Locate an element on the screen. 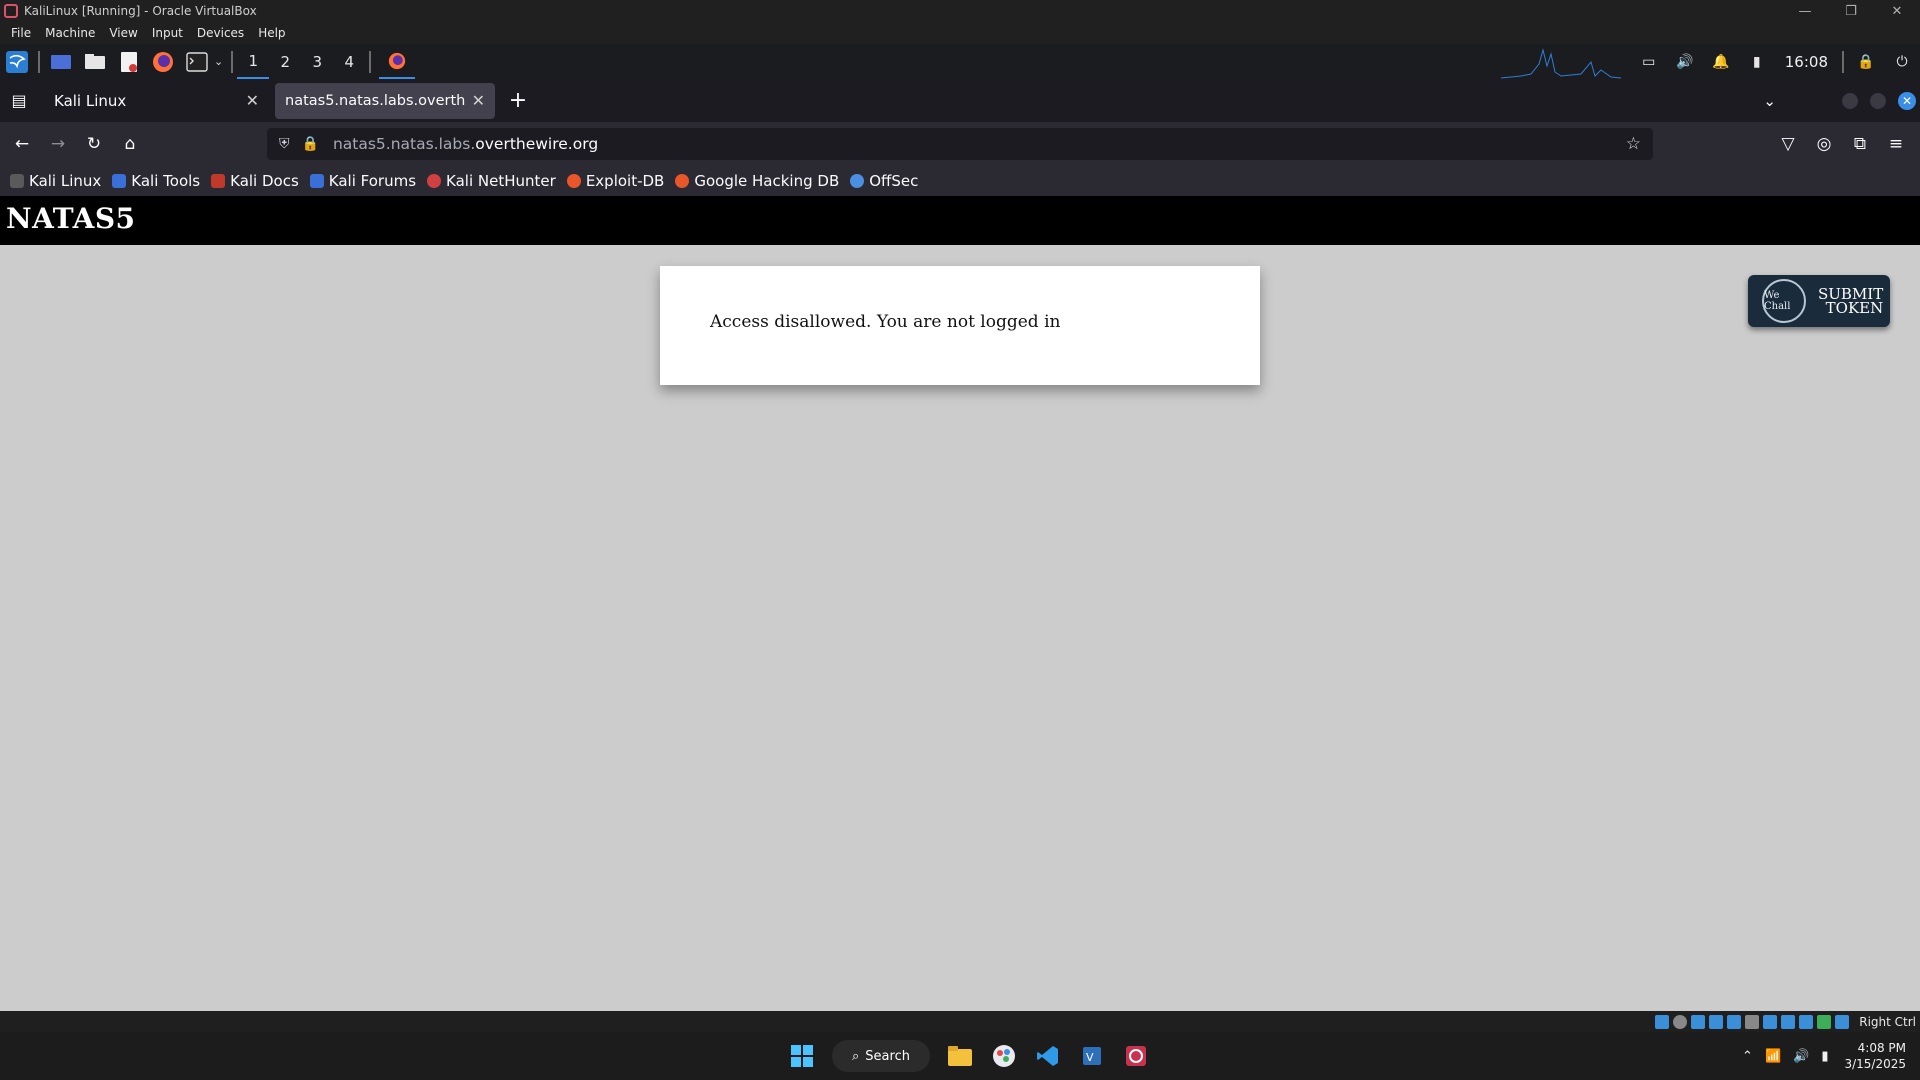 The width and height of the screenshot is (1920, 1080). menu-machine: Machine is located at coordinates (70, 33).